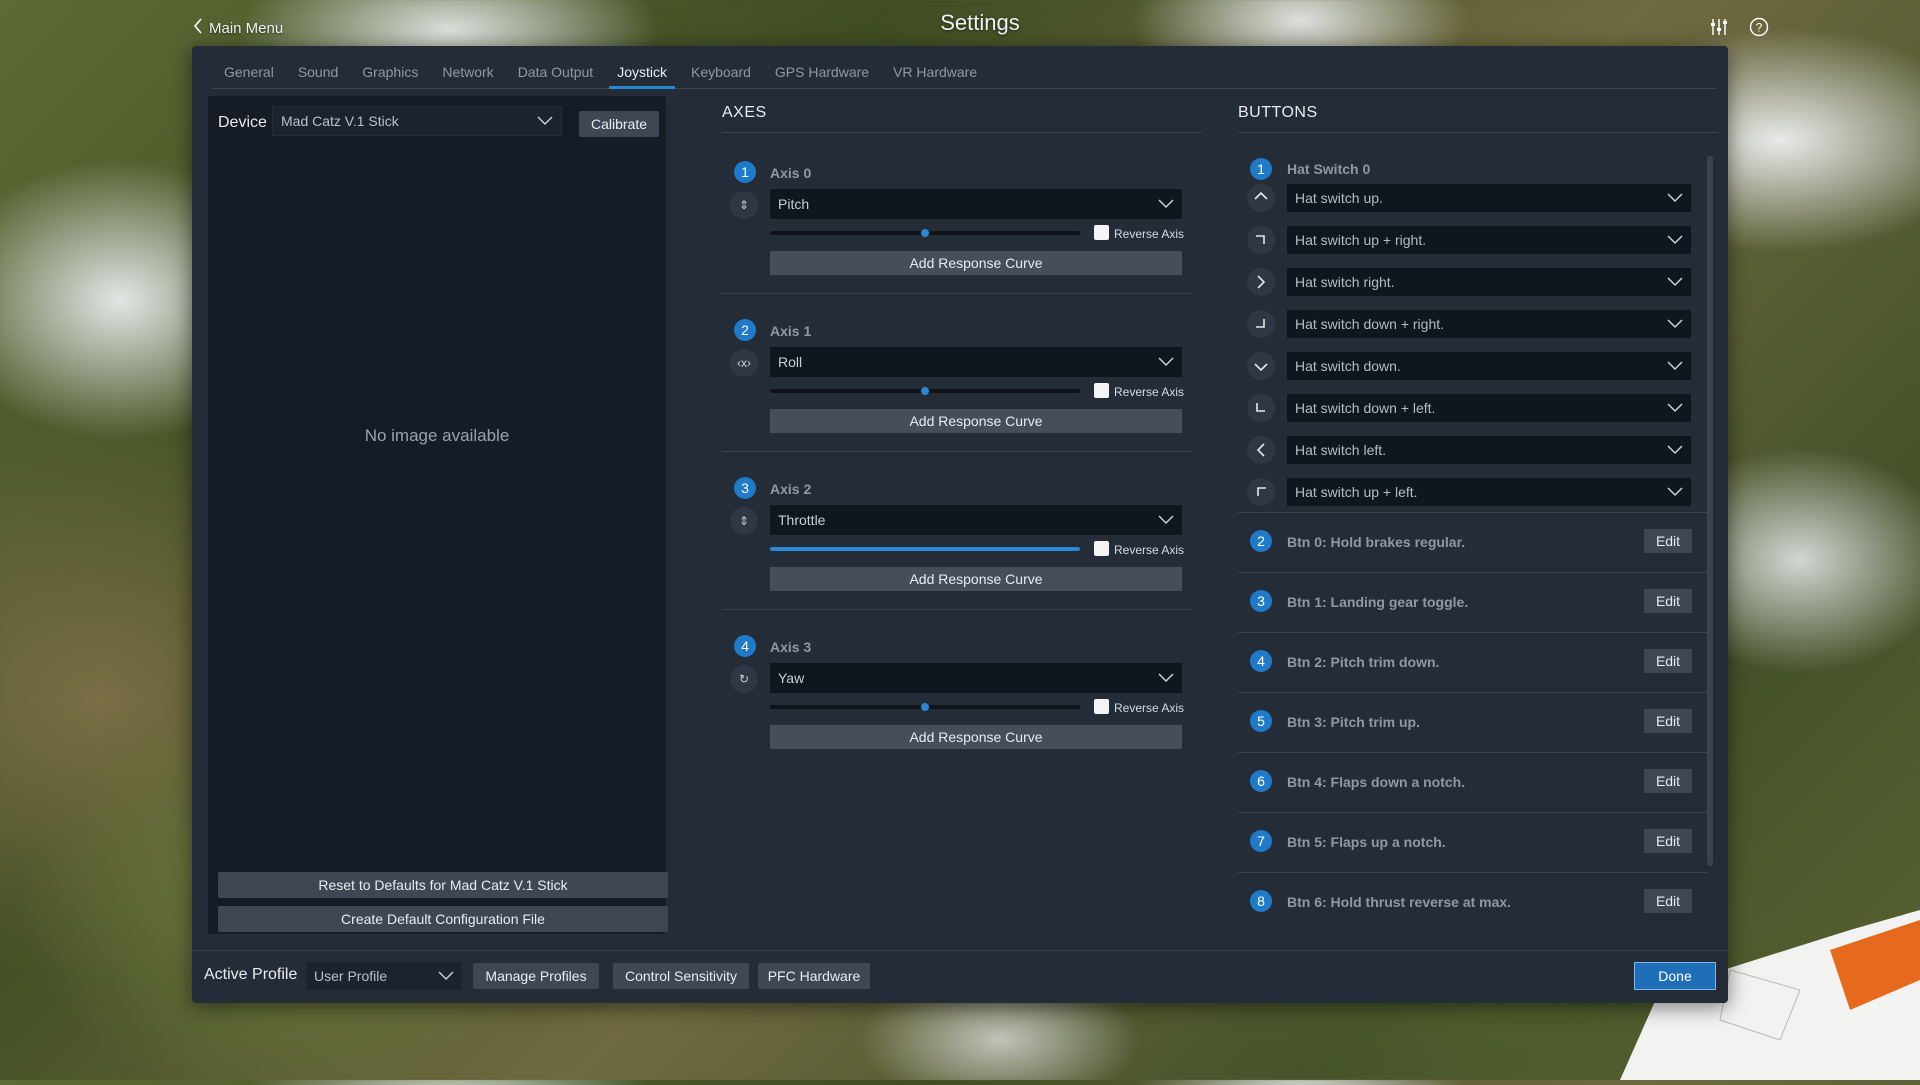 The width and height of the screenshot is (1920, 1085). Describe the element at coordinates (1489, 198) in the screenshot. I see `hat-direction-select: Hat switch up.` at that location.